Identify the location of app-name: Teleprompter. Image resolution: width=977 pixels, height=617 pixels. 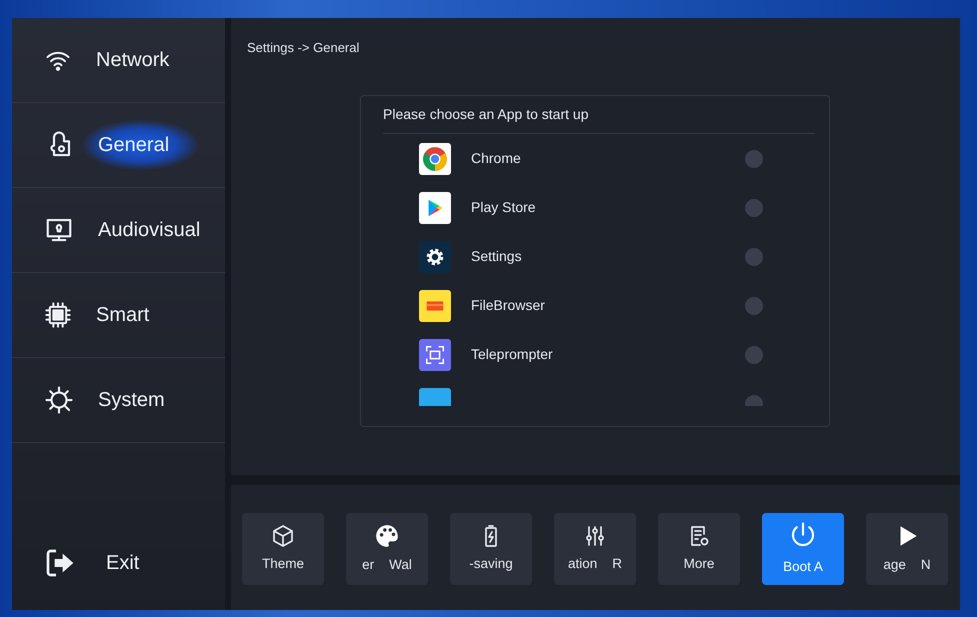
(512, 354).